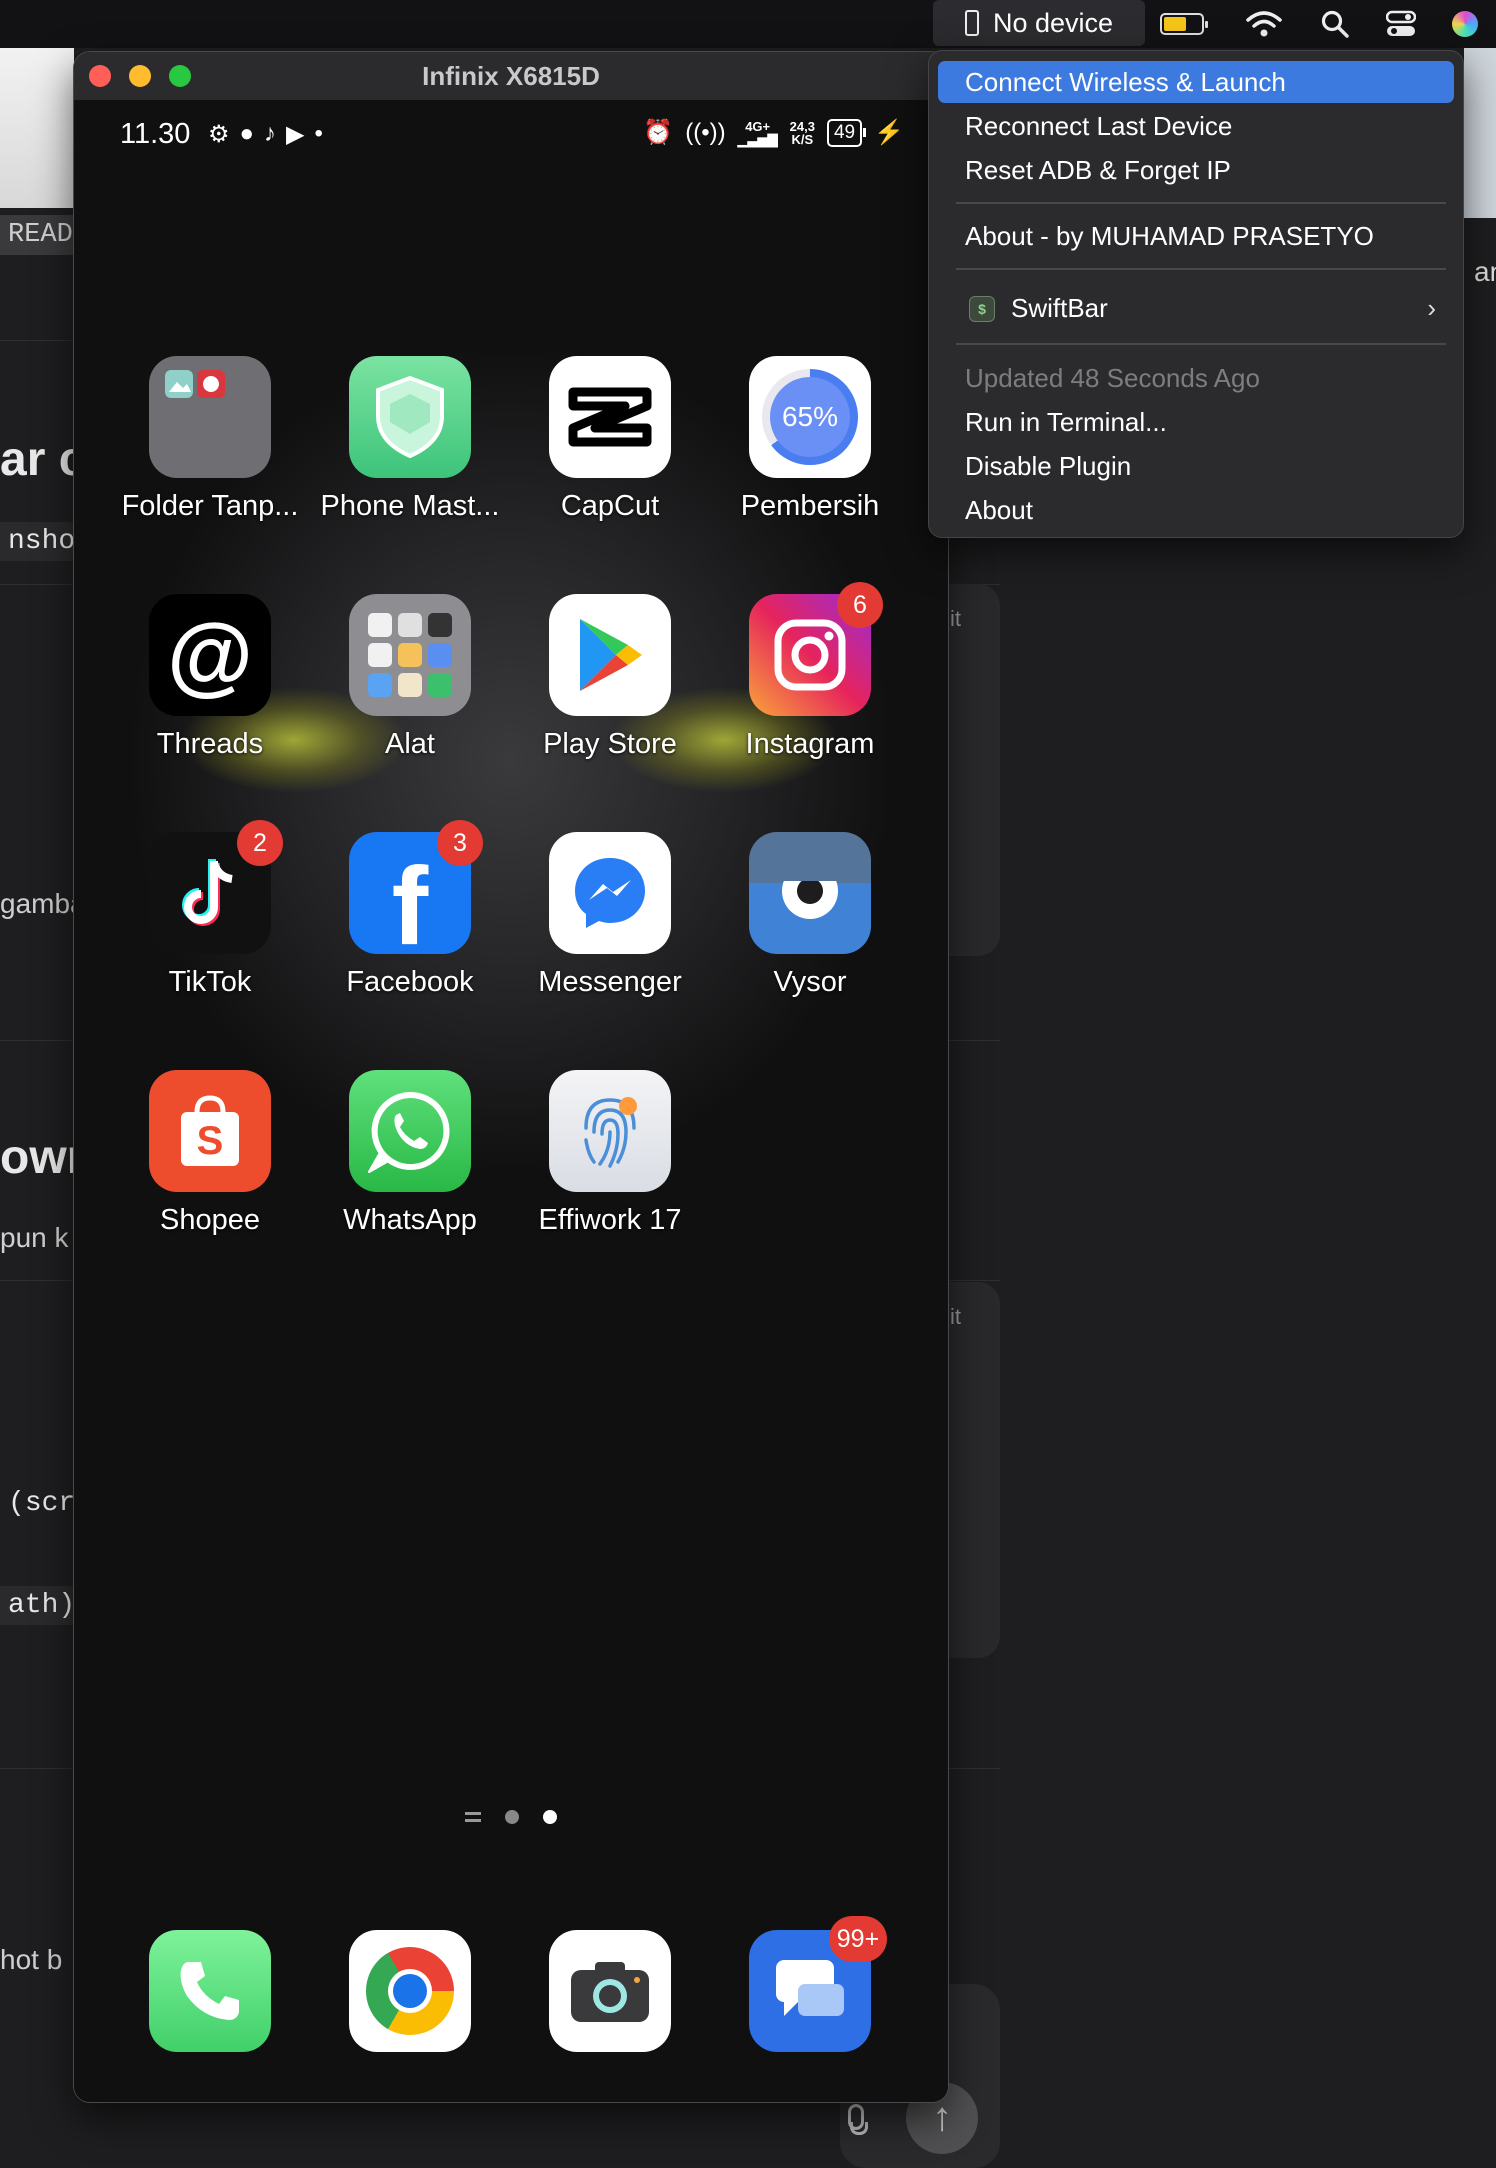 The width and height of the screenshot is (1496, 2168). I want to click on app-label: TikTok, so click(210, 982).